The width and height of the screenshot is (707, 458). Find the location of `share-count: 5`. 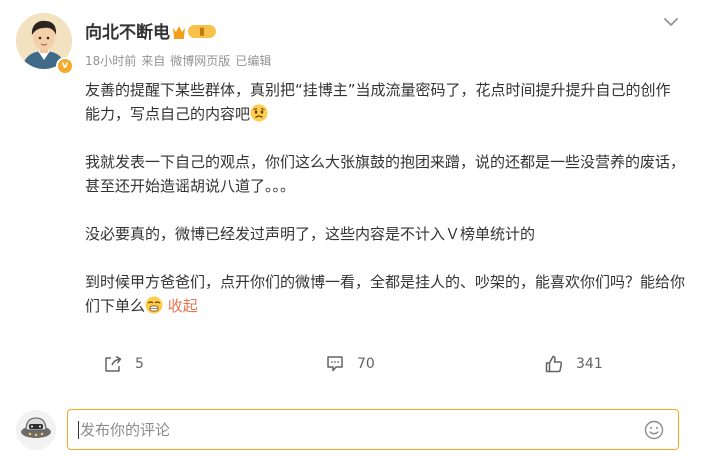

share-count: 5 is located at coordinates (139, 364).